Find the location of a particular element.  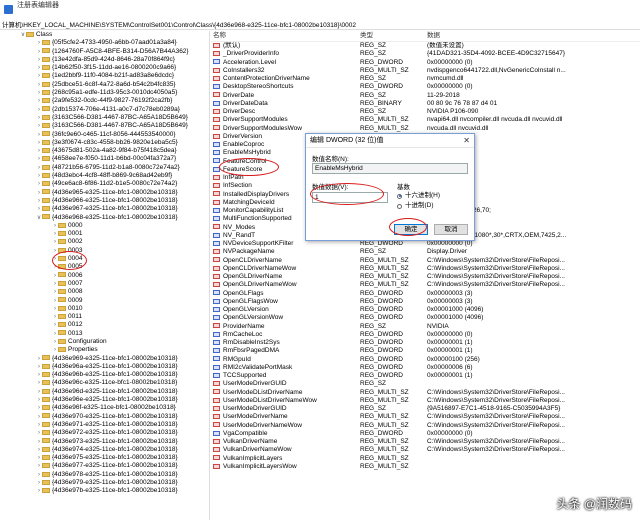

tree-item: › {43675d81-502a-4a82-9f84-b75f418c5dea} is located at coordinates (104, 151).